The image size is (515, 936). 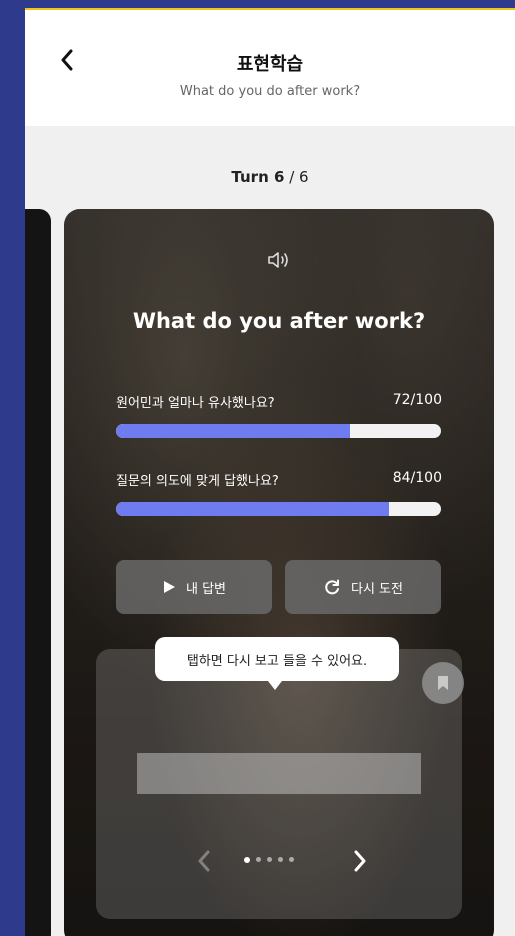 I want to click on retry-button: 다시 도전, so click(x=363, y=587).